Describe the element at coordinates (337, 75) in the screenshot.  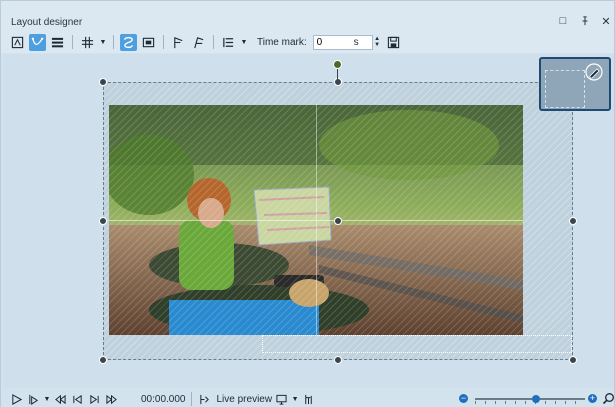
I see `rotation-handle-stem` at that location.